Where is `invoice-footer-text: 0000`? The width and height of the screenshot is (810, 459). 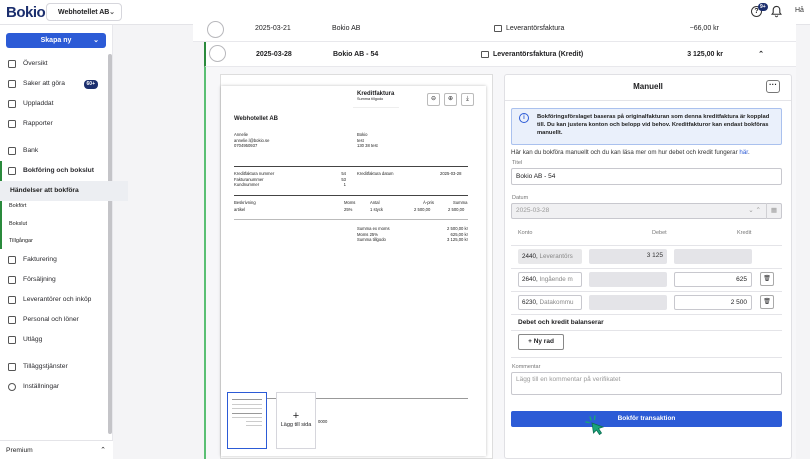 invoice-footer-text: 0000 is located at coordinates (323, 421).